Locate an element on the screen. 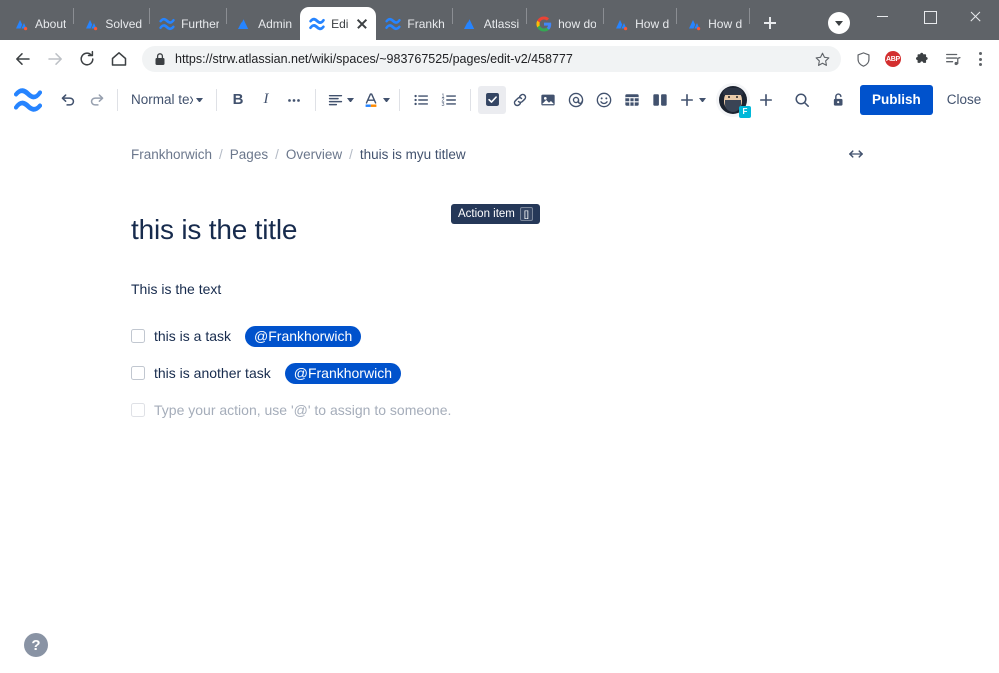 Image resolution: width=999 pixels, height=673 pixels. bullet-list-button is located at coordinates (421, 100).